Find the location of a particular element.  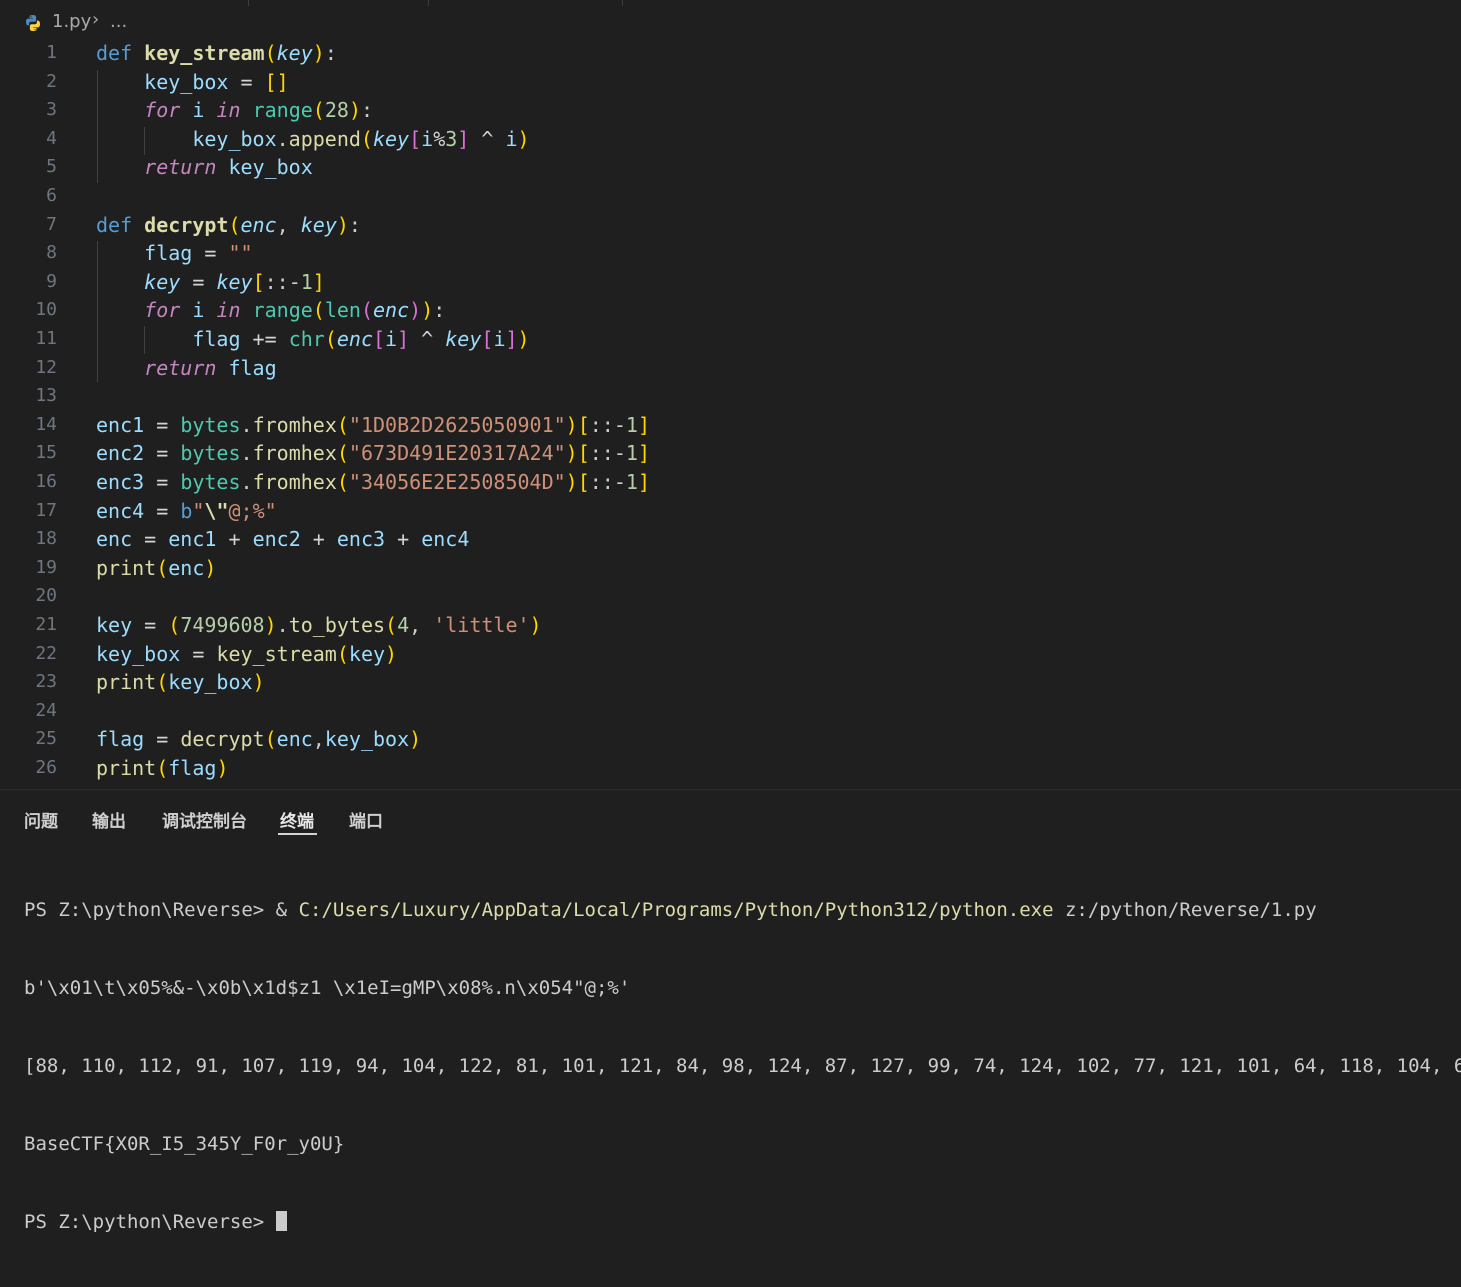

line-number: 4 is located at coordinates (51, 138).